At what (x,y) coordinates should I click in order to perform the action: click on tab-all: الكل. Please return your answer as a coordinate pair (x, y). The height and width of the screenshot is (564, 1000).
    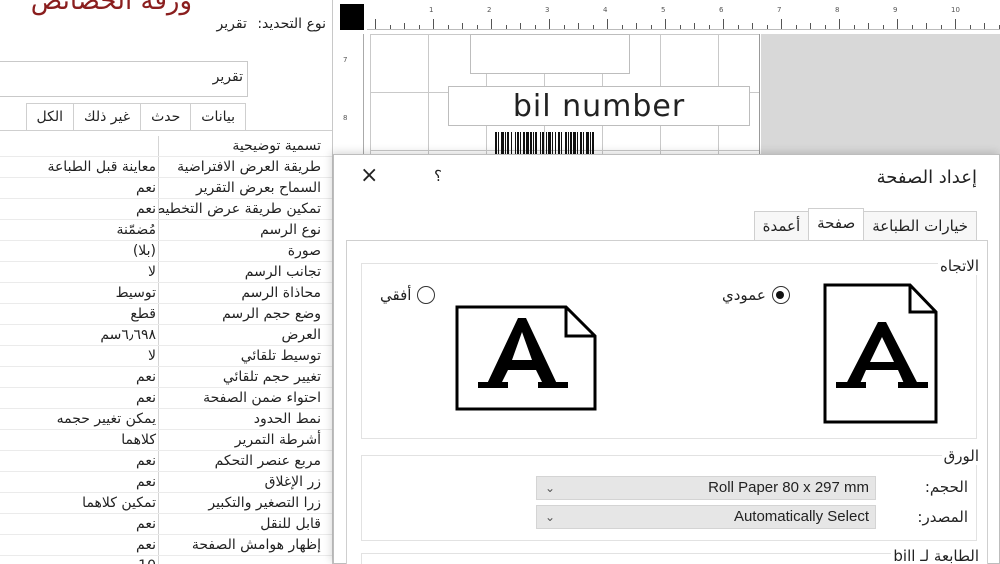
    Looking at the image, I should click on (50, 117).